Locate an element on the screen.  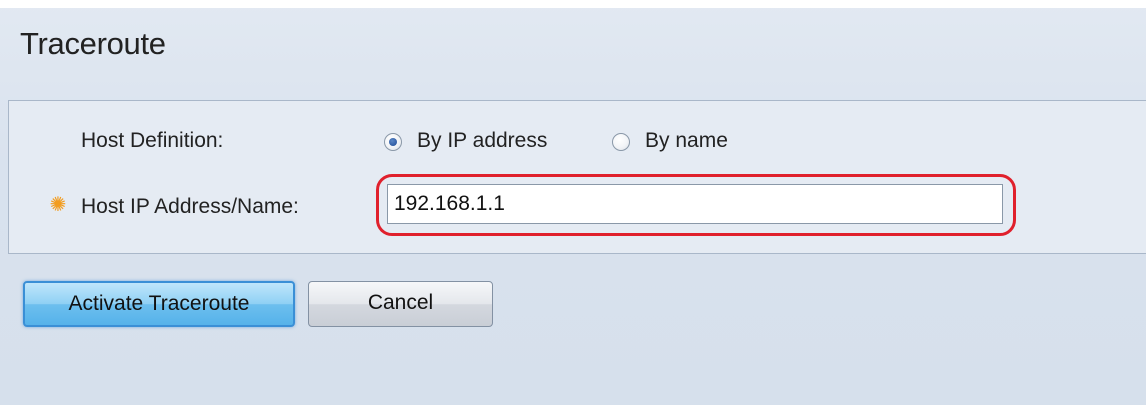
top-strip is located at coordinates (573, 4).